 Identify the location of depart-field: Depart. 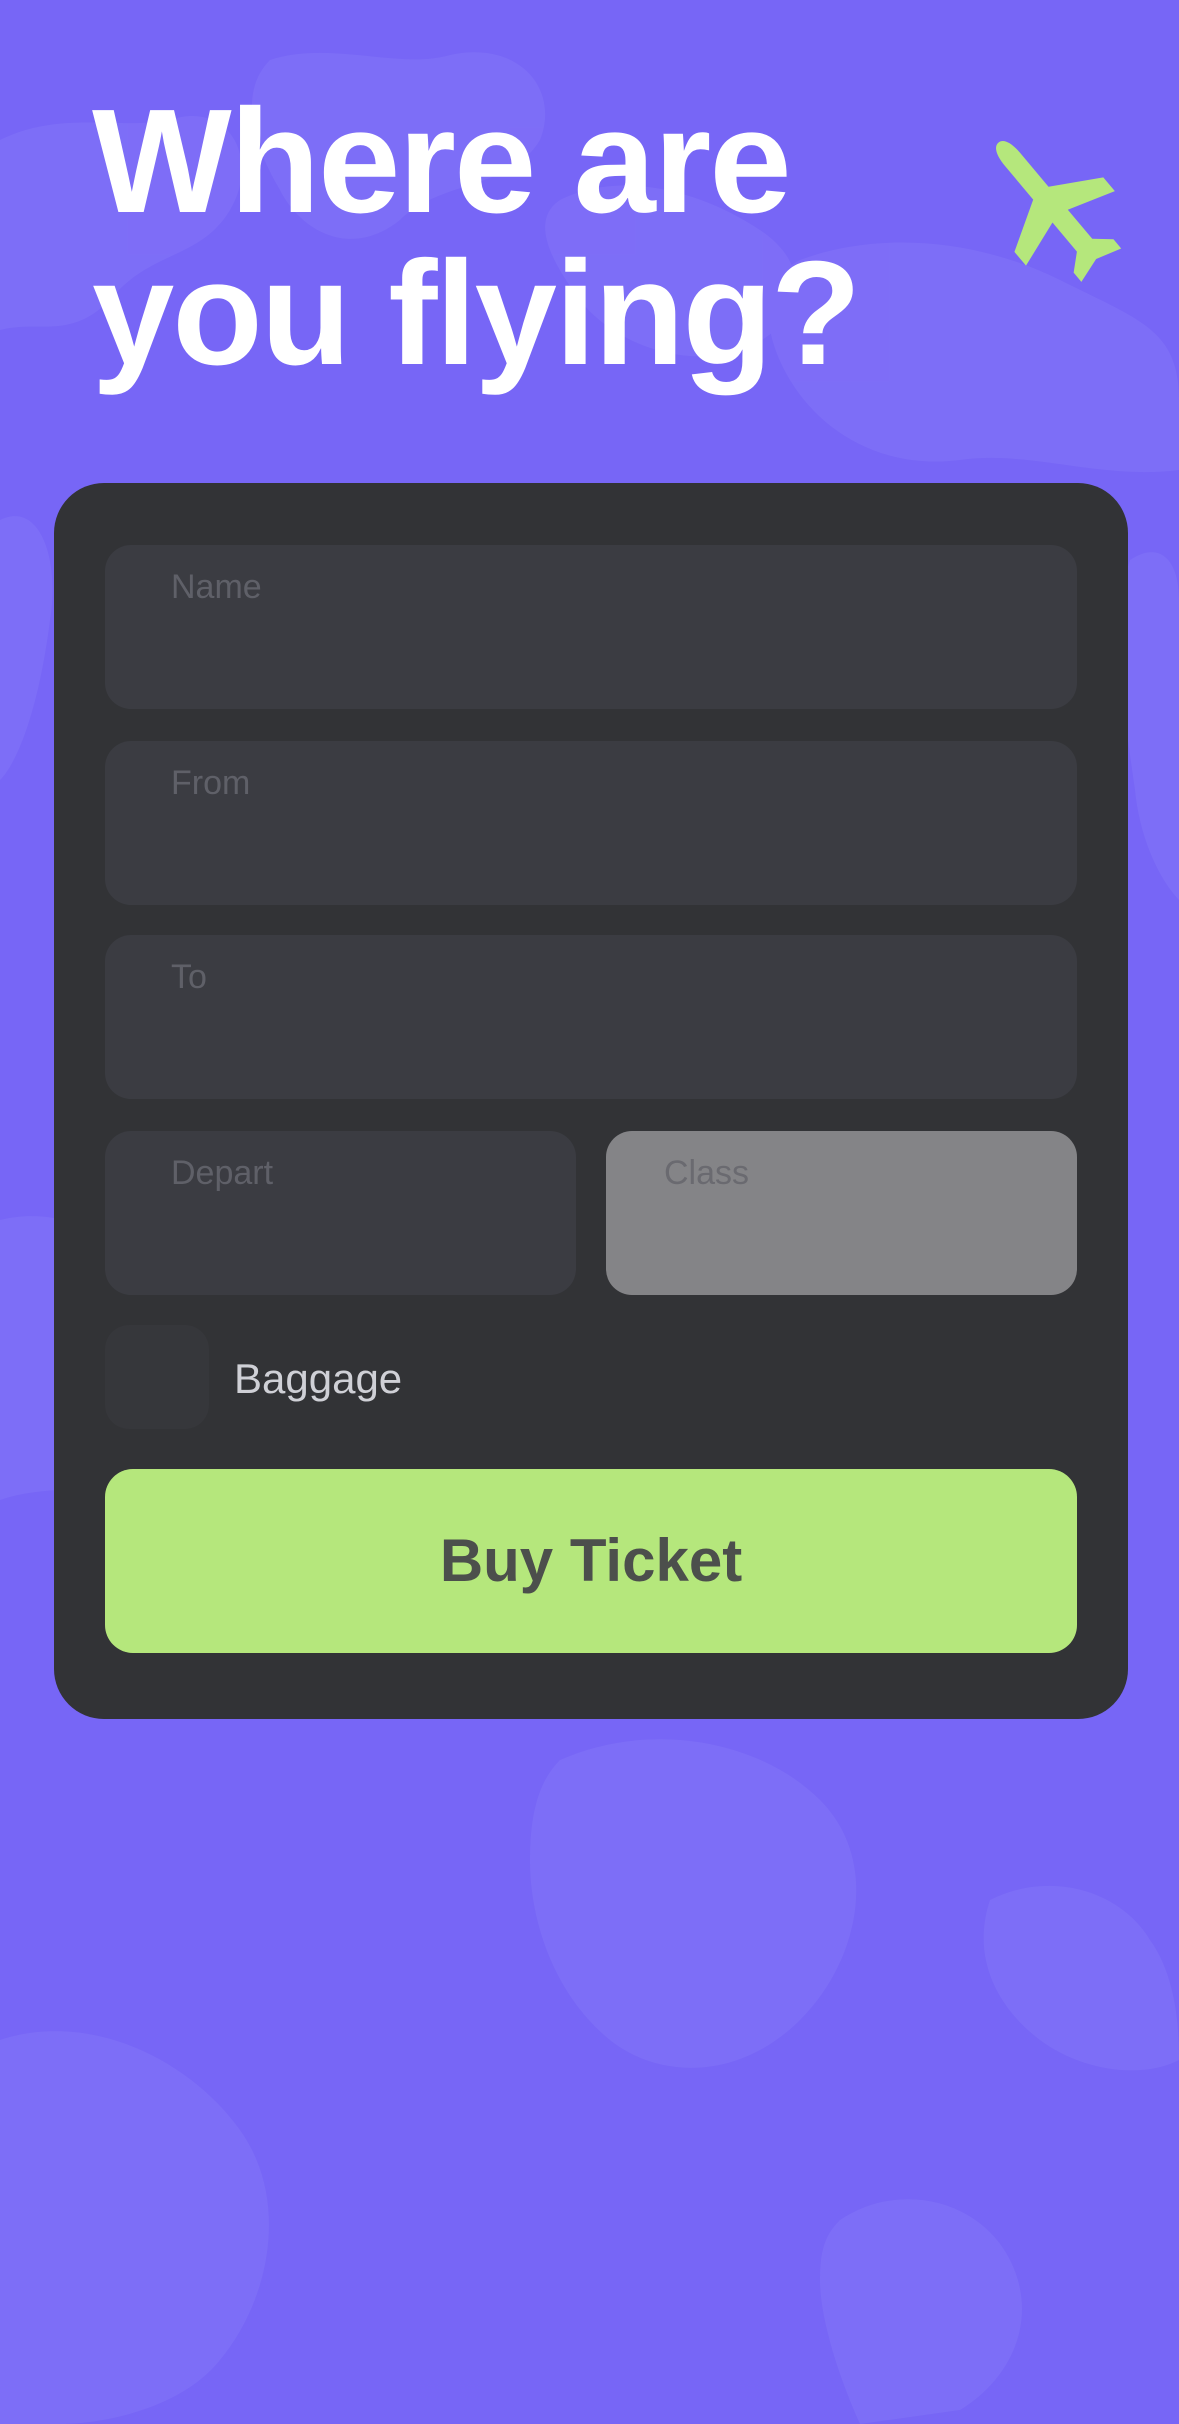
(340, 1213).